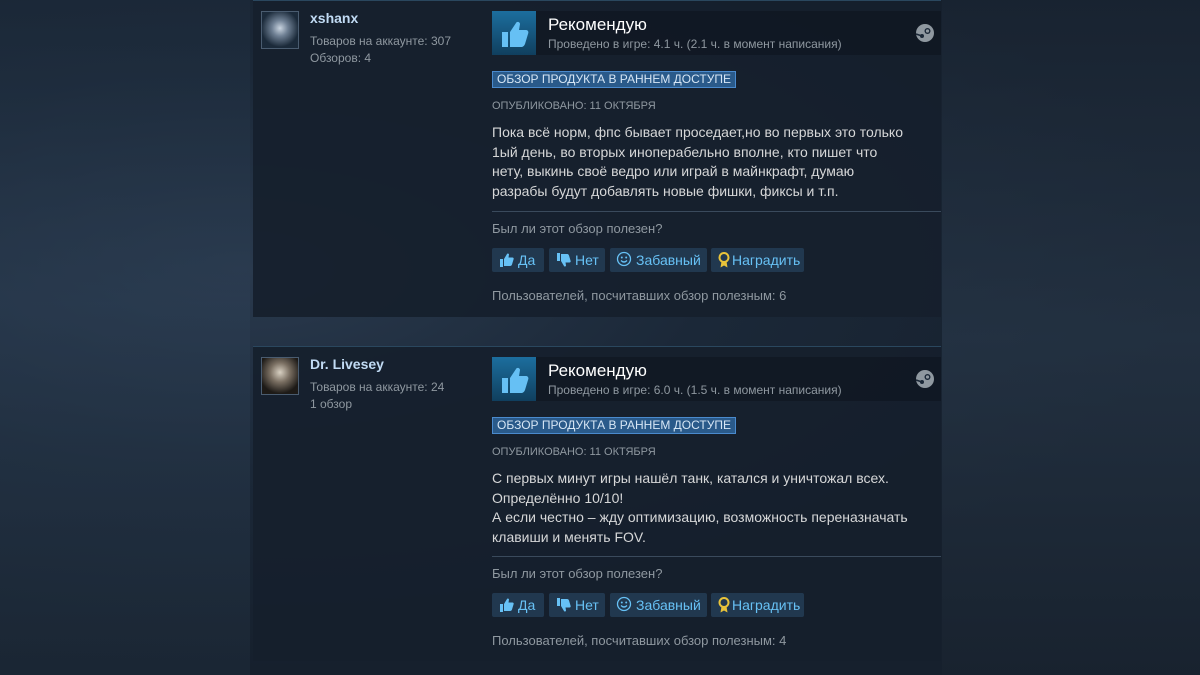 Image resolution: width=1200 pixels, height=675 pixels. Describe the element at coordinates (334, 18) in the screenshot. I see `author-name: xshanx` at that location.